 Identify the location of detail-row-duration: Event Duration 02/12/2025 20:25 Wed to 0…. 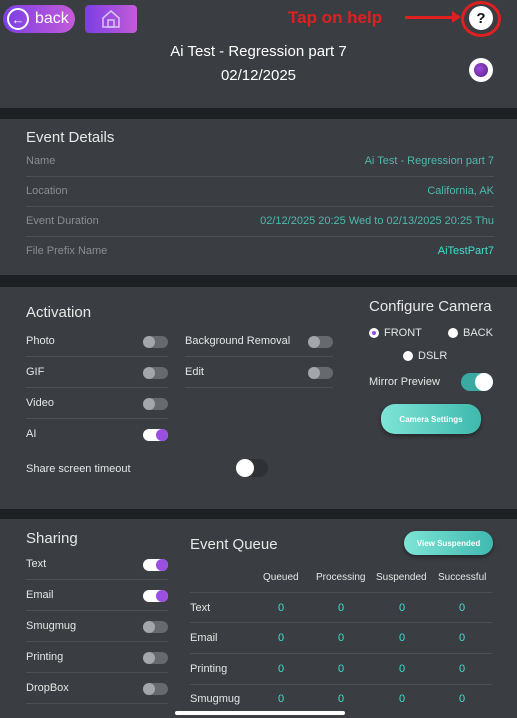
(260, 222).